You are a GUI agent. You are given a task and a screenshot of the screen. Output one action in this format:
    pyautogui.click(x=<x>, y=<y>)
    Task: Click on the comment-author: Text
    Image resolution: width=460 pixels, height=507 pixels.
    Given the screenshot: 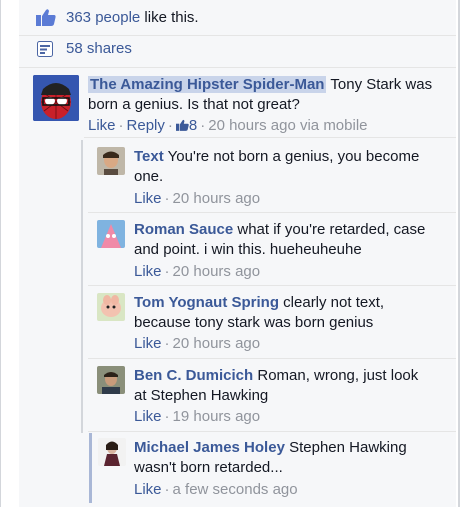 What is the action you would take?
    pyautogui.click(x=149, y=156)
    